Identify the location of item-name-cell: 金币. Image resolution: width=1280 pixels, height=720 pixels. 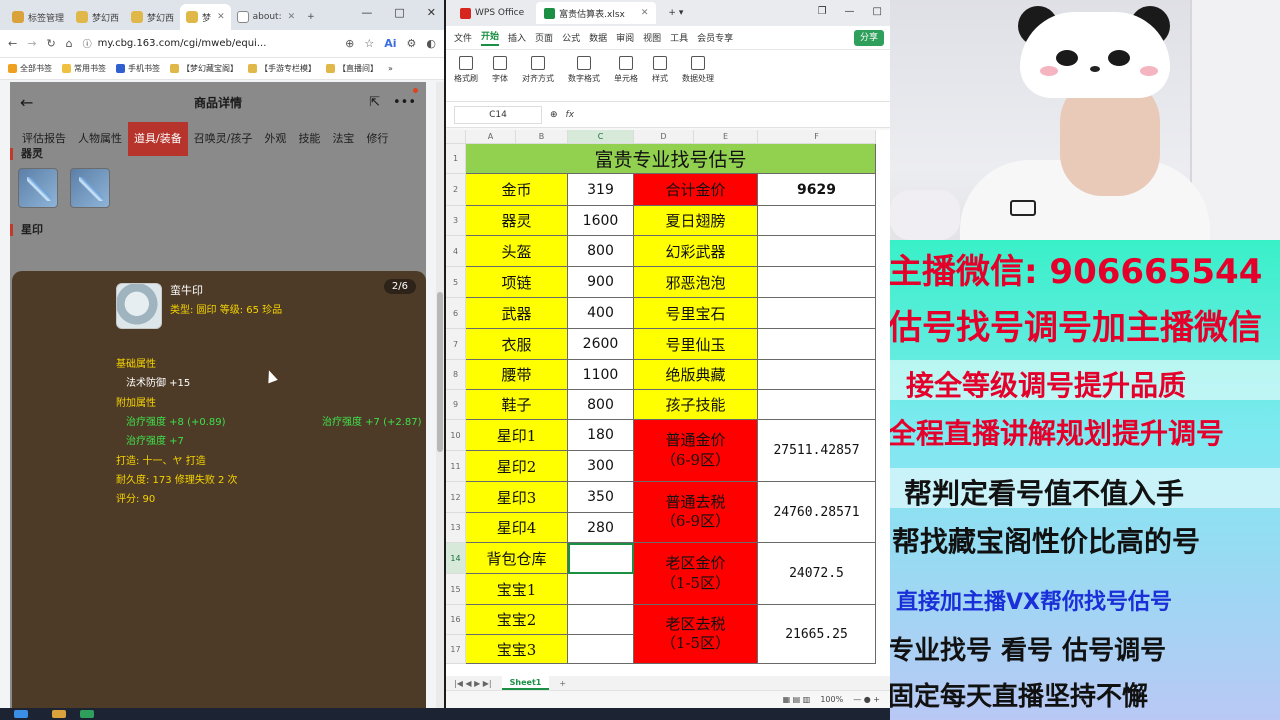
(517, 190).